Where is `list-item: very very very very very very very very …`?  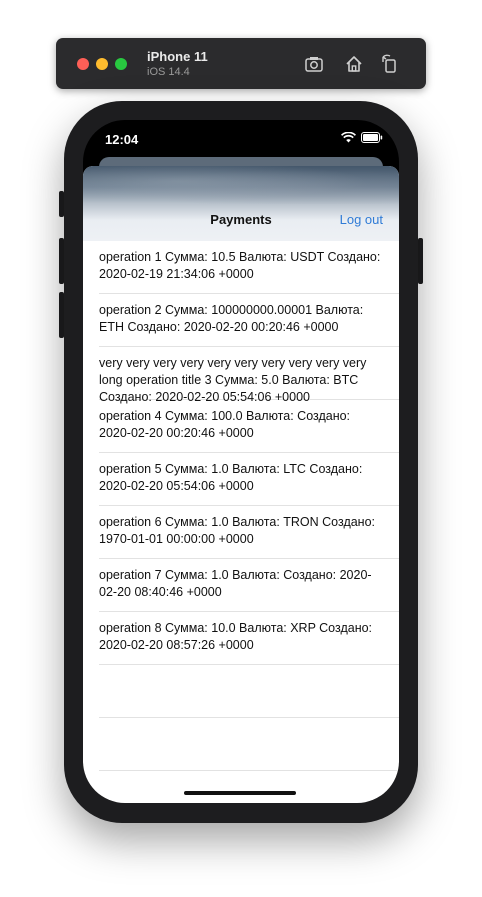
list-item: very very very very very very very very … is located at coordinates (249, 375).